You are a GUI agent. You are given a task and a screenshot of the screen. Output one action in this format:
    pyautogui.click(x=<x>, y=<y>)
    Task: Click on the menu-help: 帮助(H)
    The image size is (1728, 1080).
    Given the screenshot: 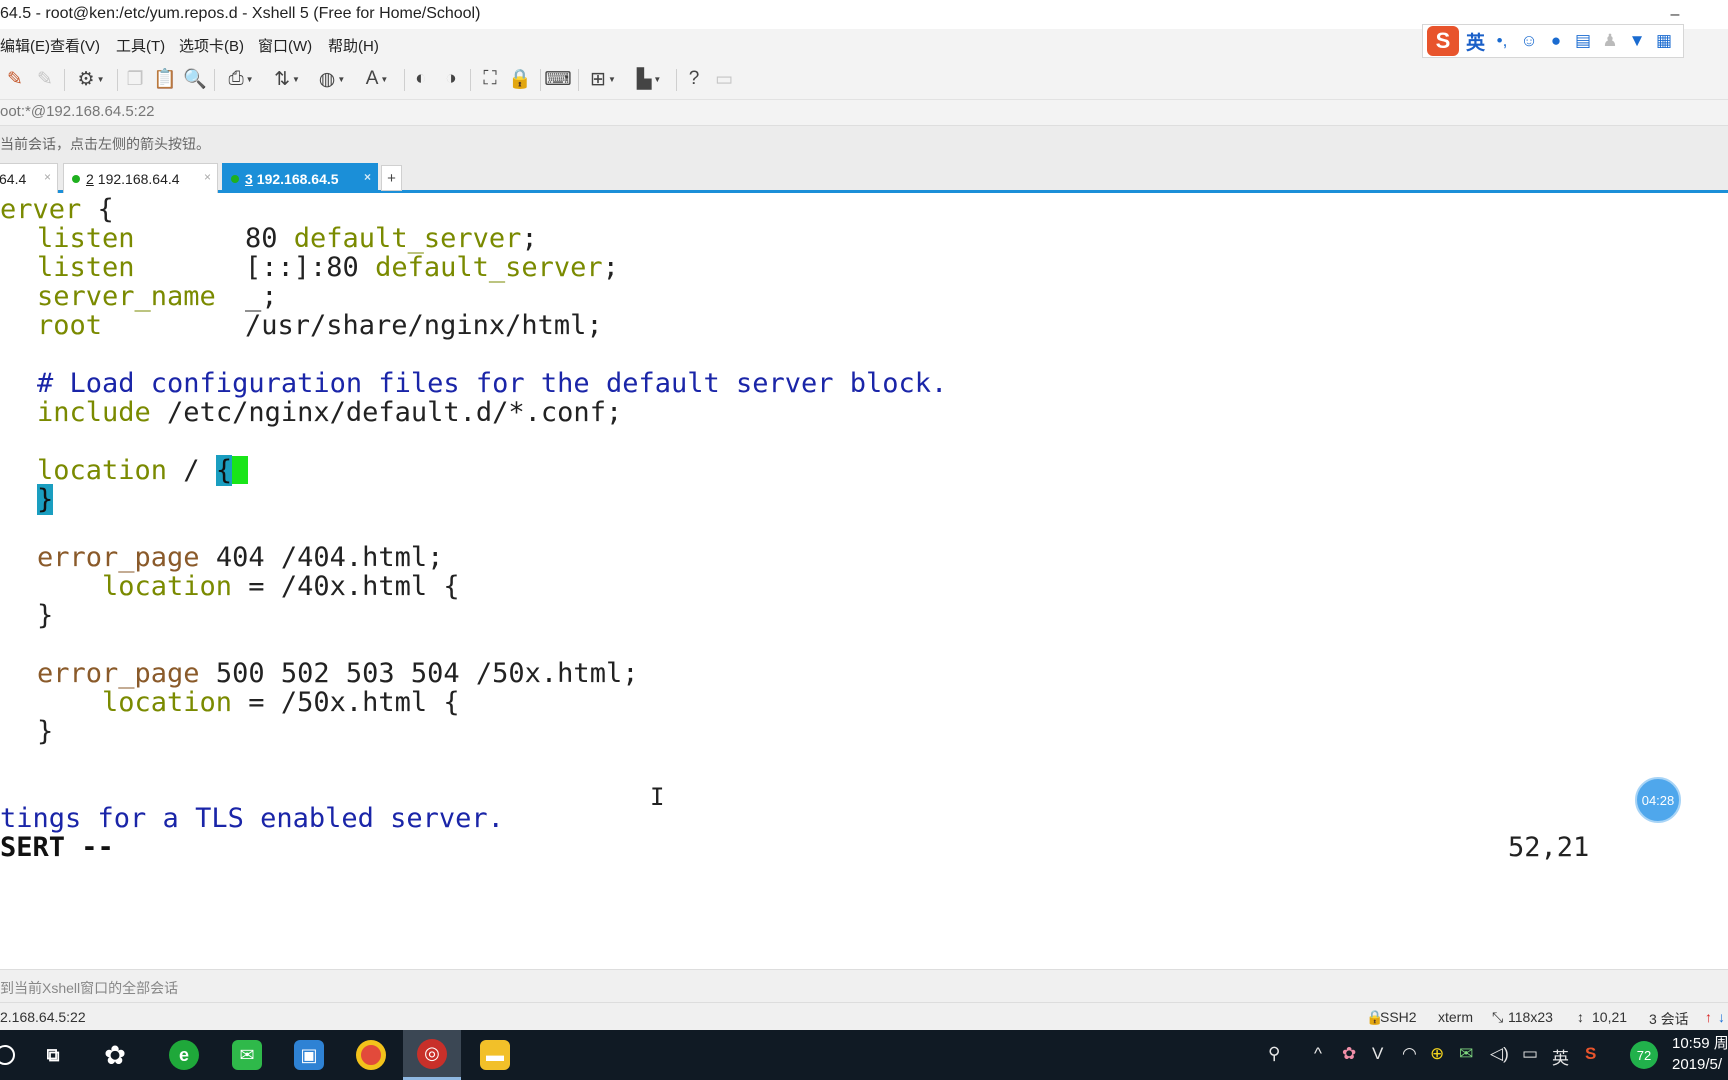 What is the action you would take?
    pyautogui.click(x=353, y=45)
    